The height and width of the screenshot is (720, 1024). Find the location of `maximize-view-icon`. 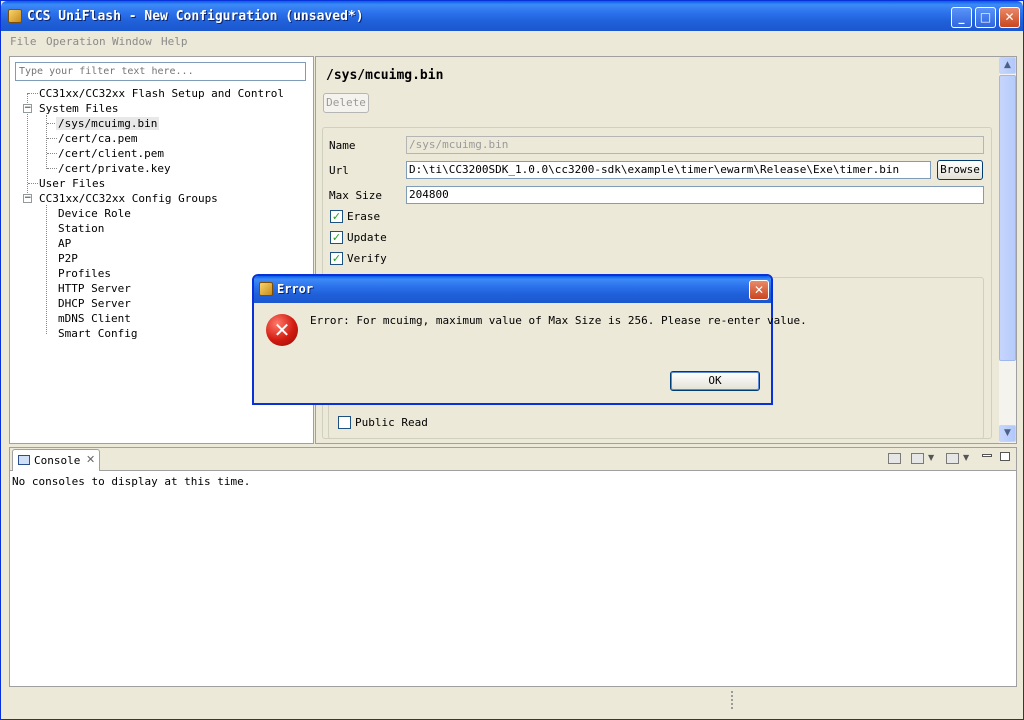

maximize-view-icon is located at coordinates (1005, 456).